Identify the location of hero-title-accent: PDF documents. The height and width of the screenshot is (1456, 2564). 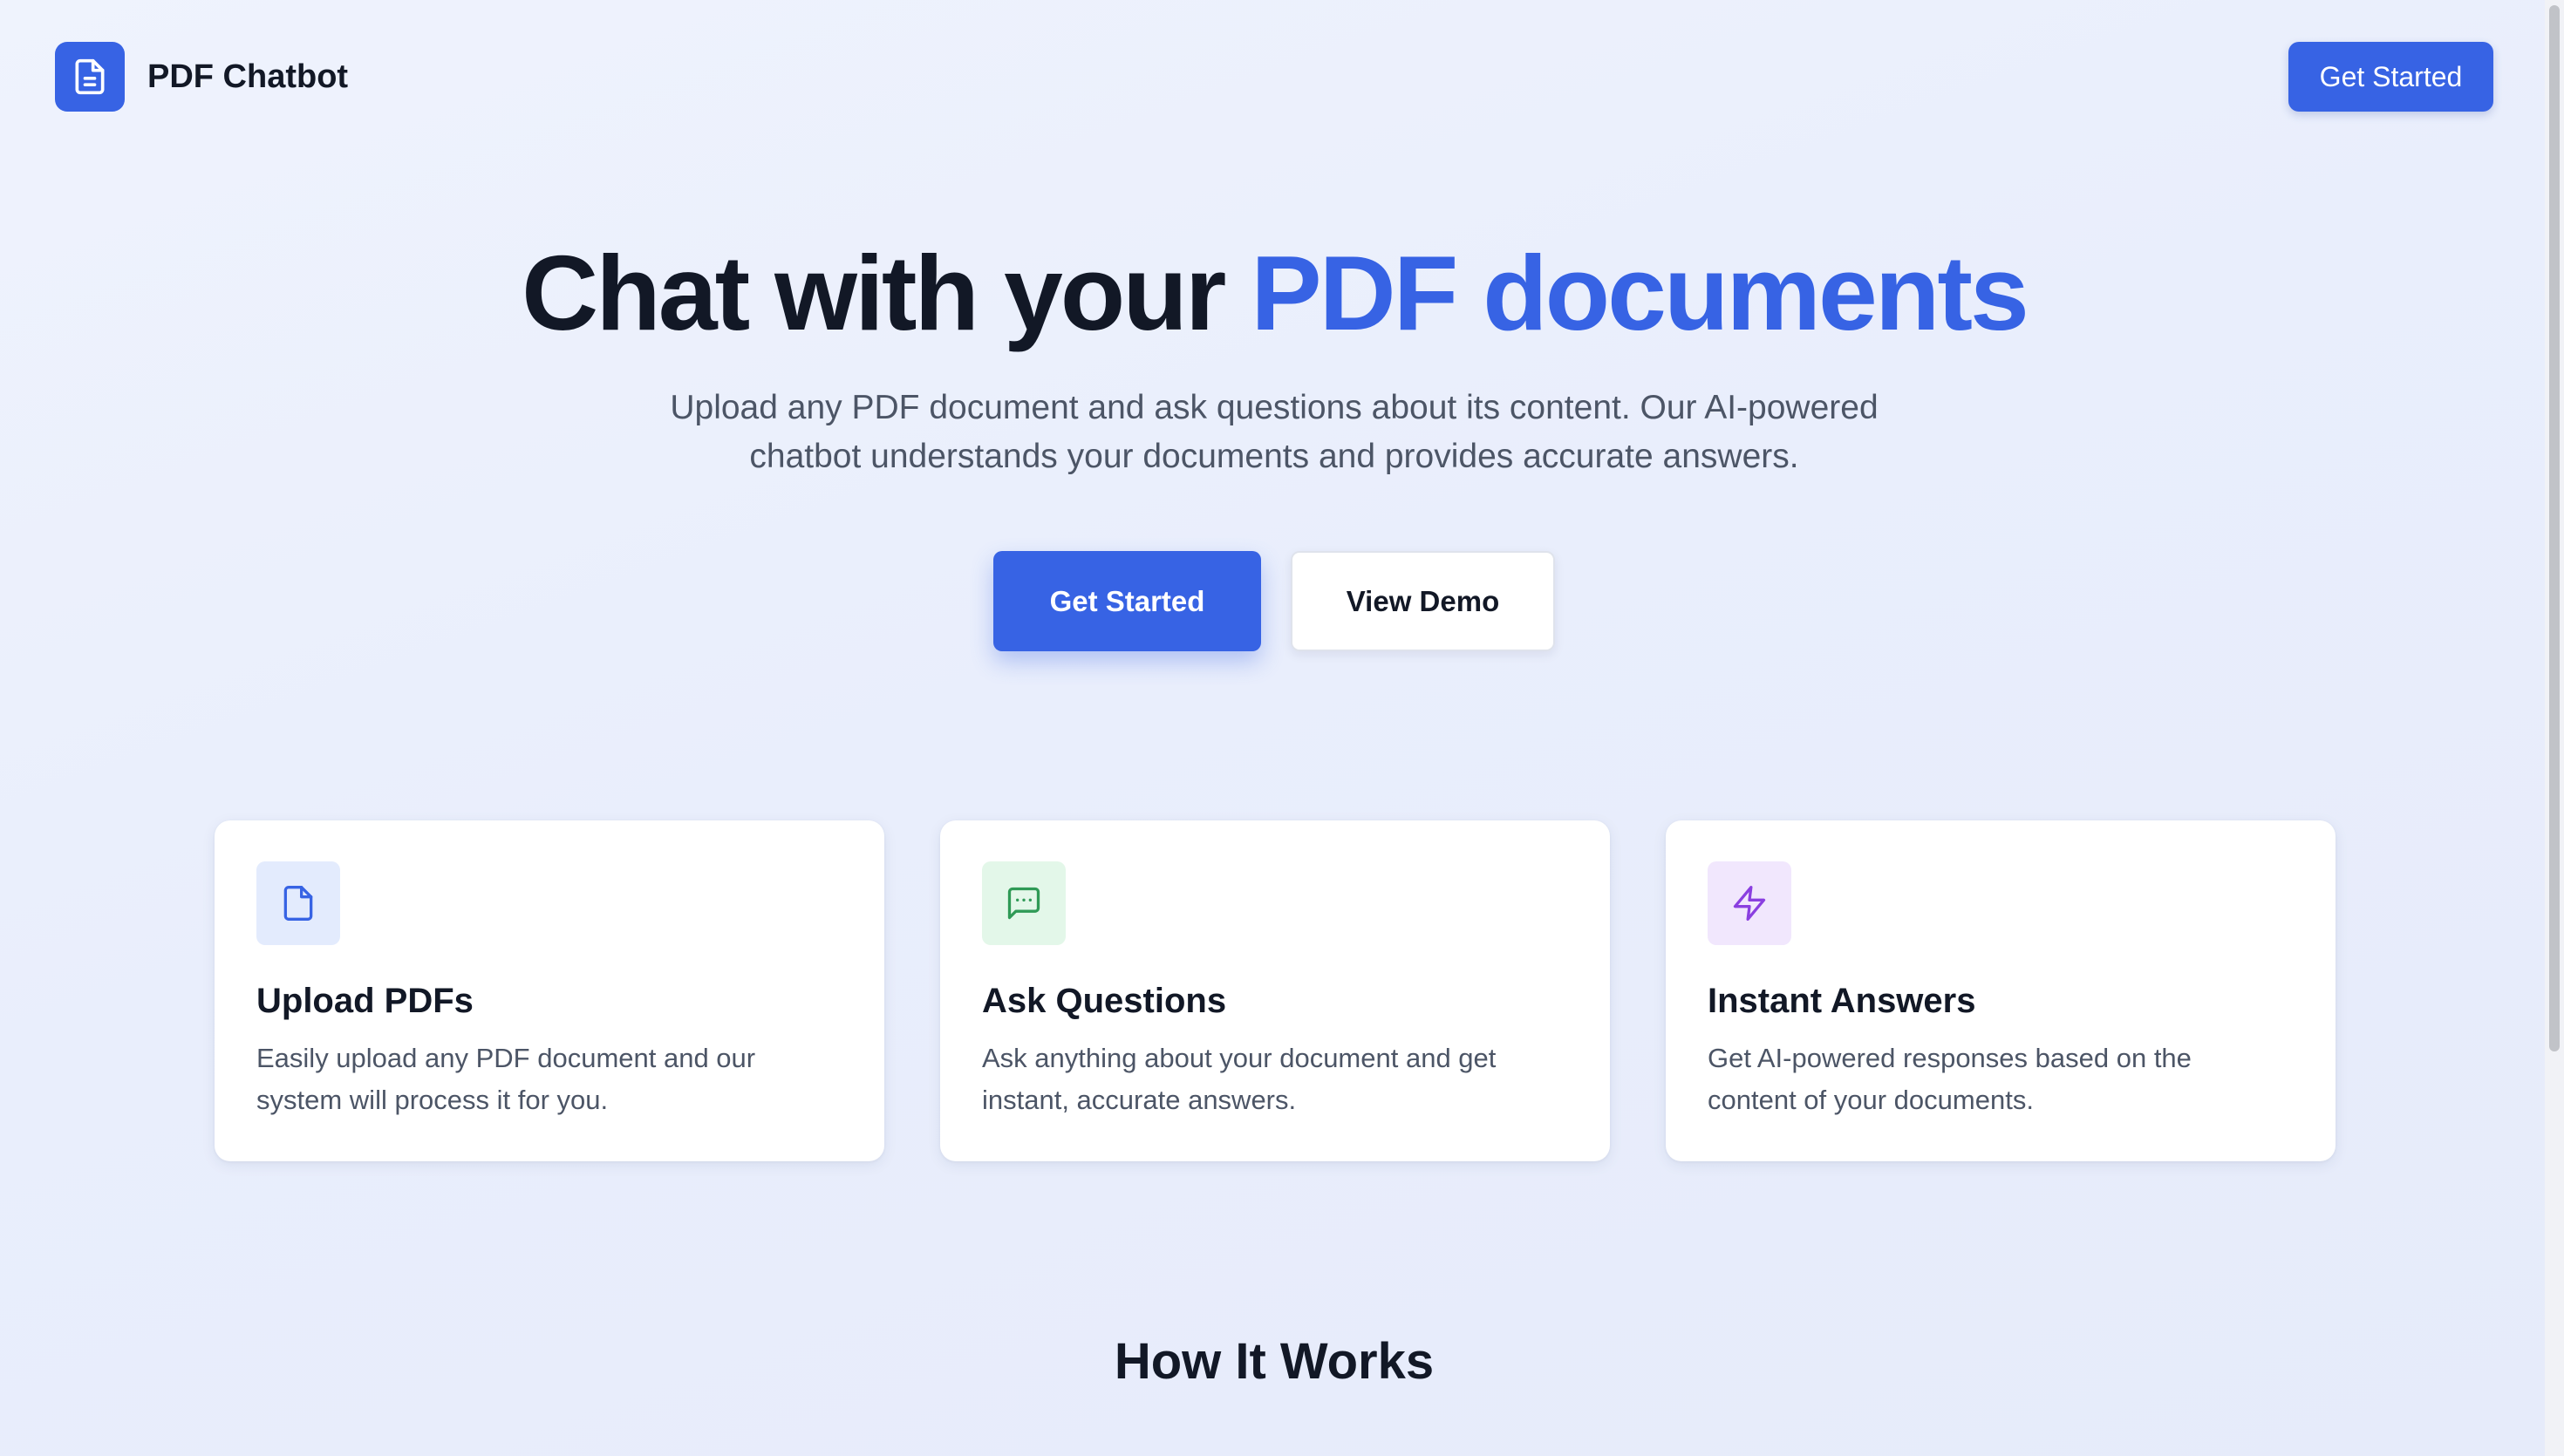
(1640, 293).